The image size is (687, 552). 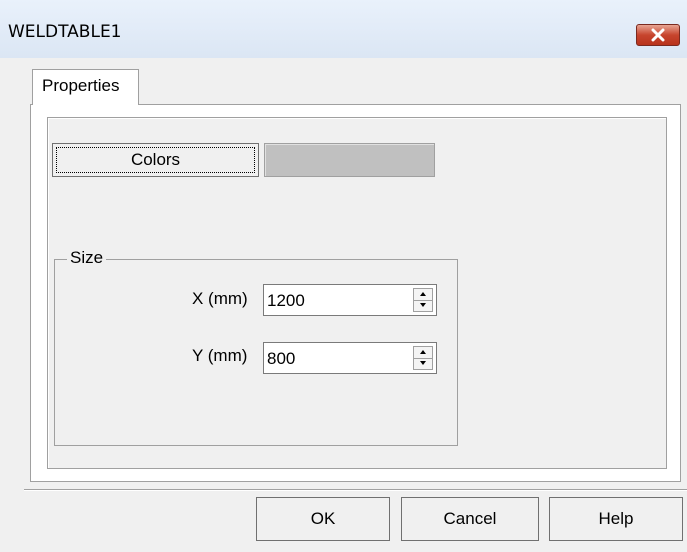 I want to click on color-swatch, so click(x=349, y=160).